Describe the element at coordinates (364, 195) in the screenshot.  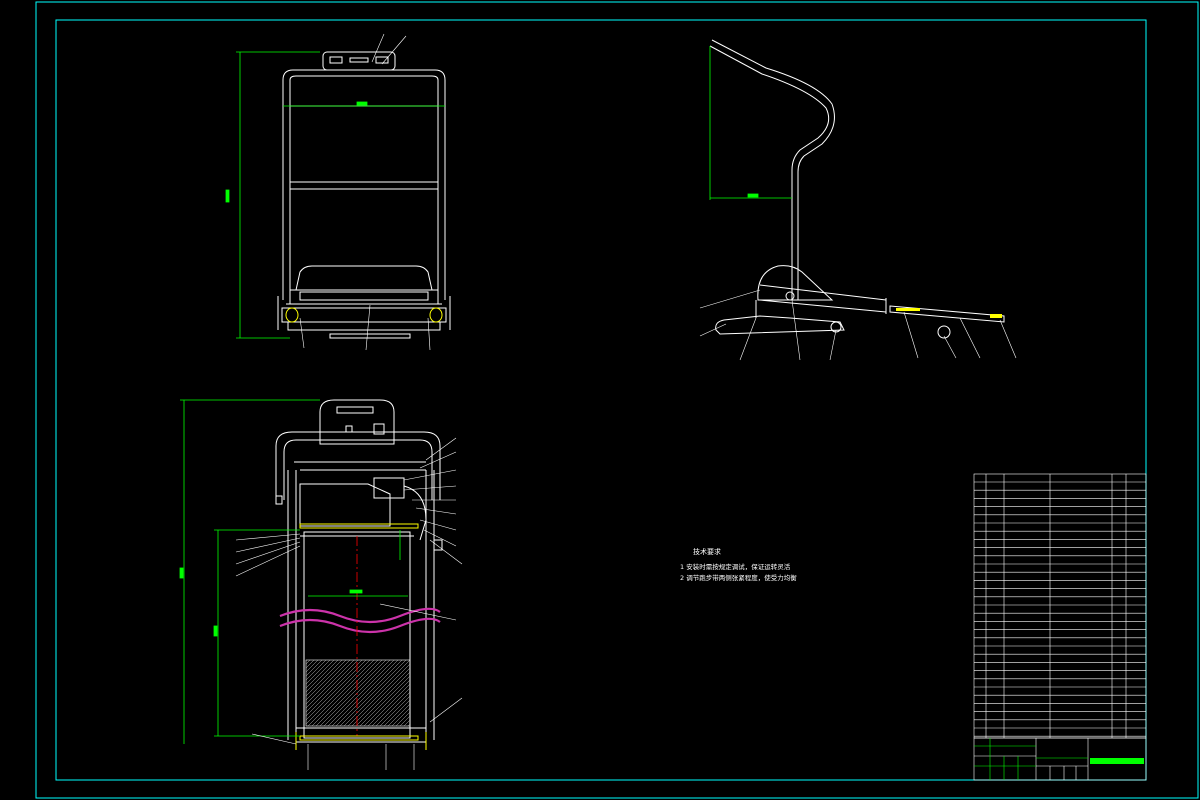
I see `front-view` at that location.